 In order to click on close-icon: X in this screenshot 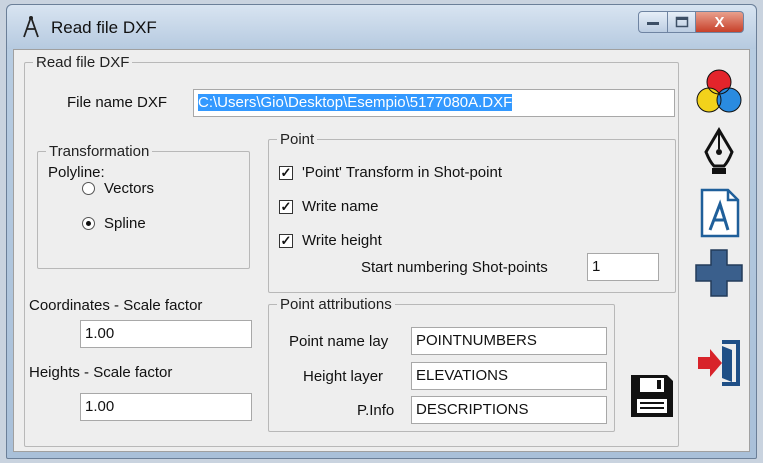, I will do `click(719, 22)`.